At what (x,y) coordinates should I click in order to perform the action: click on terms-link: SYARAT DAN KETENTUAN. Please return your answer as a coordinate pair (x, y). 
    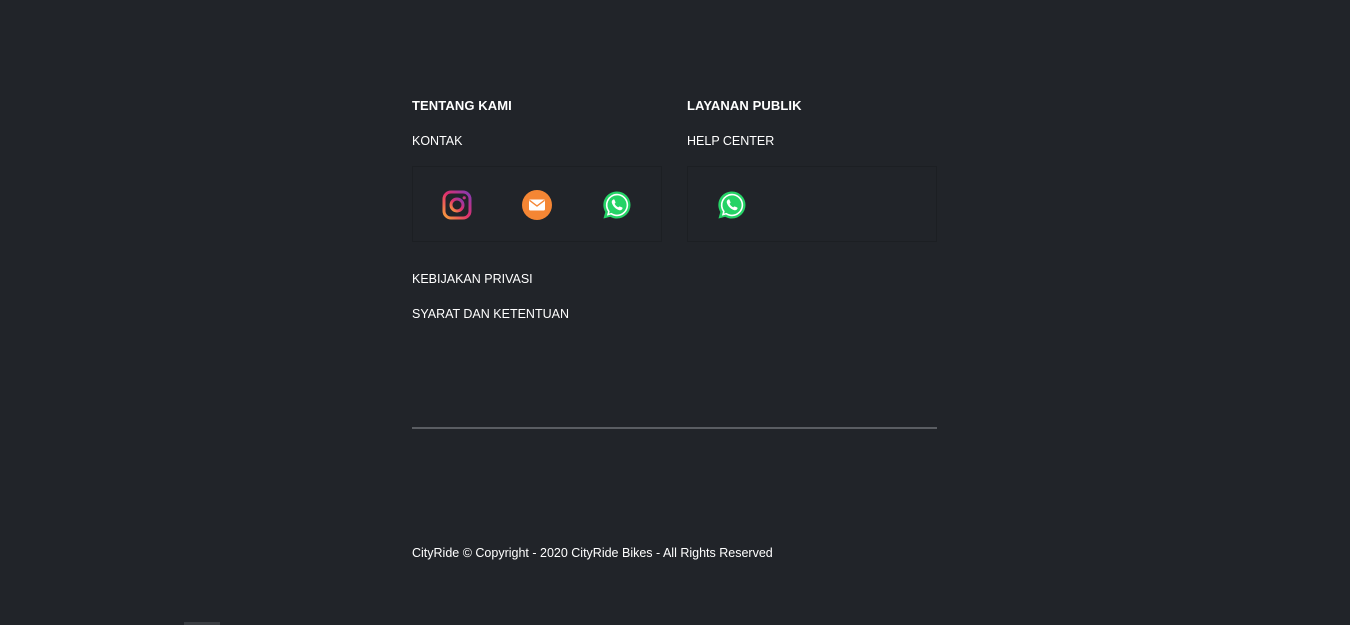
    Looking at the image, I should click on (490, 314).